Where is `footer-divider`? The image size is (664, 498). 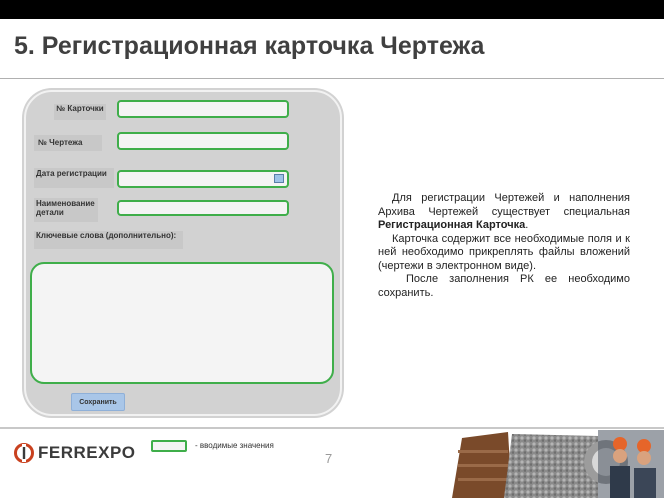 footer-divider is located at coordinates (332, 428).